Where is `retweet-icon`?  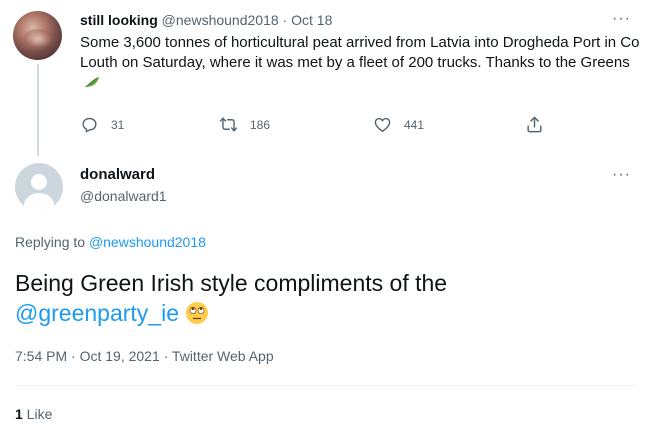
retweet-icon is located at coordinates (228, 124).